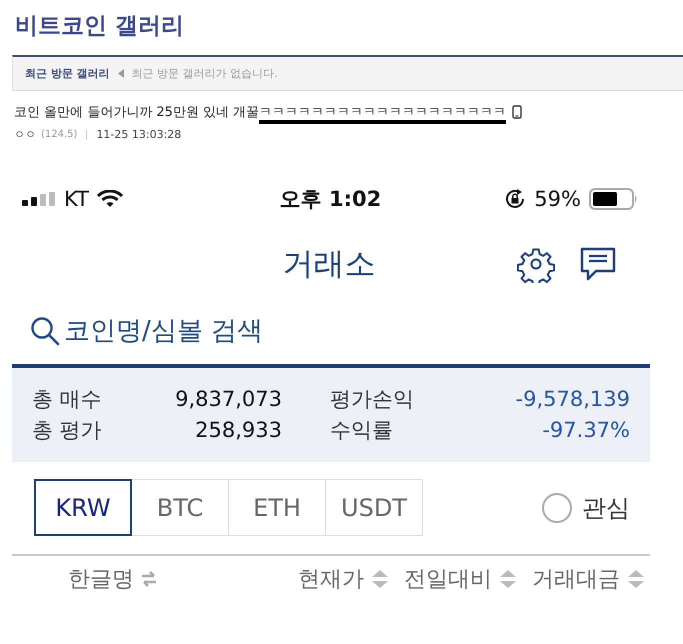 This screenshot has height=644, width=683. What do you see at coordinates (329, 264) in the screenshot?
I see `screen-title: 거래소` at bounding box center [329, 264].